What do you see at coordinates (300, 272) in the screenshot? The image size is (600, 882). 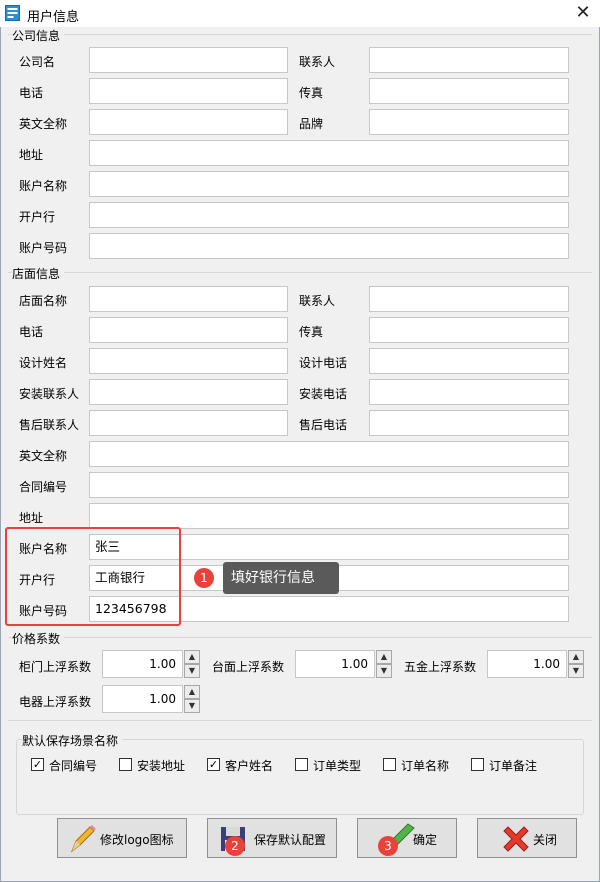 I see `store-group-border` at bounding box center [300, 272].